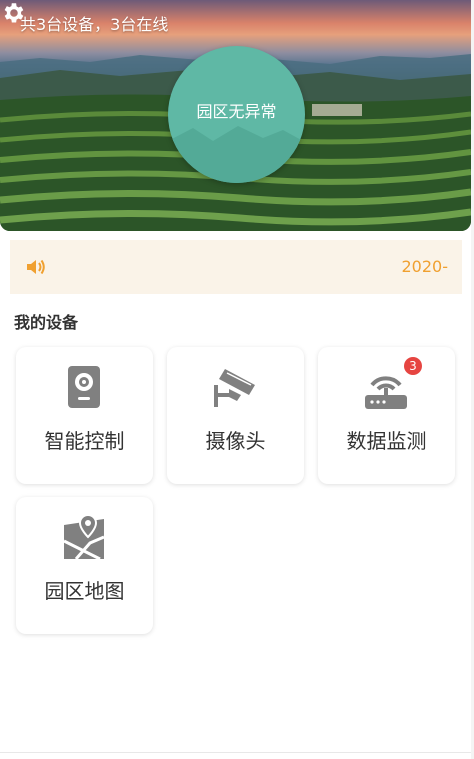 The image size is (474, 759). I want to click on device-label: 智能控制, so click(84, 441).